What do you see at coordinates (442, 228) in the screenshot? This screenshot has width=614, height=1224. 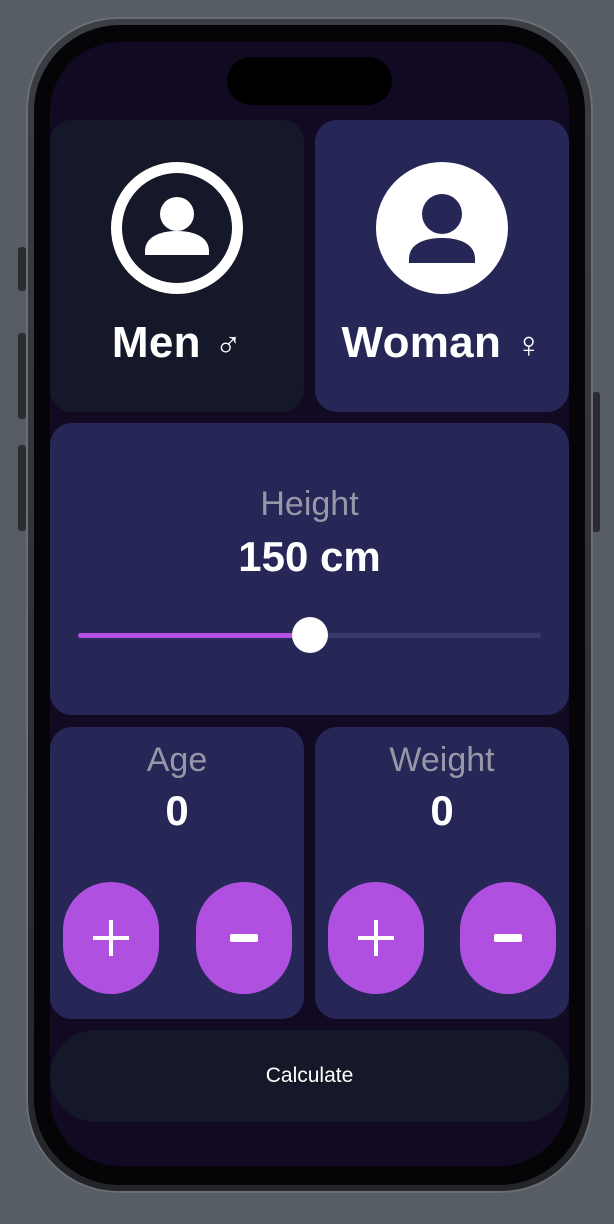 I see `person-circle-filled-icon` at bounding box center [442, 228].